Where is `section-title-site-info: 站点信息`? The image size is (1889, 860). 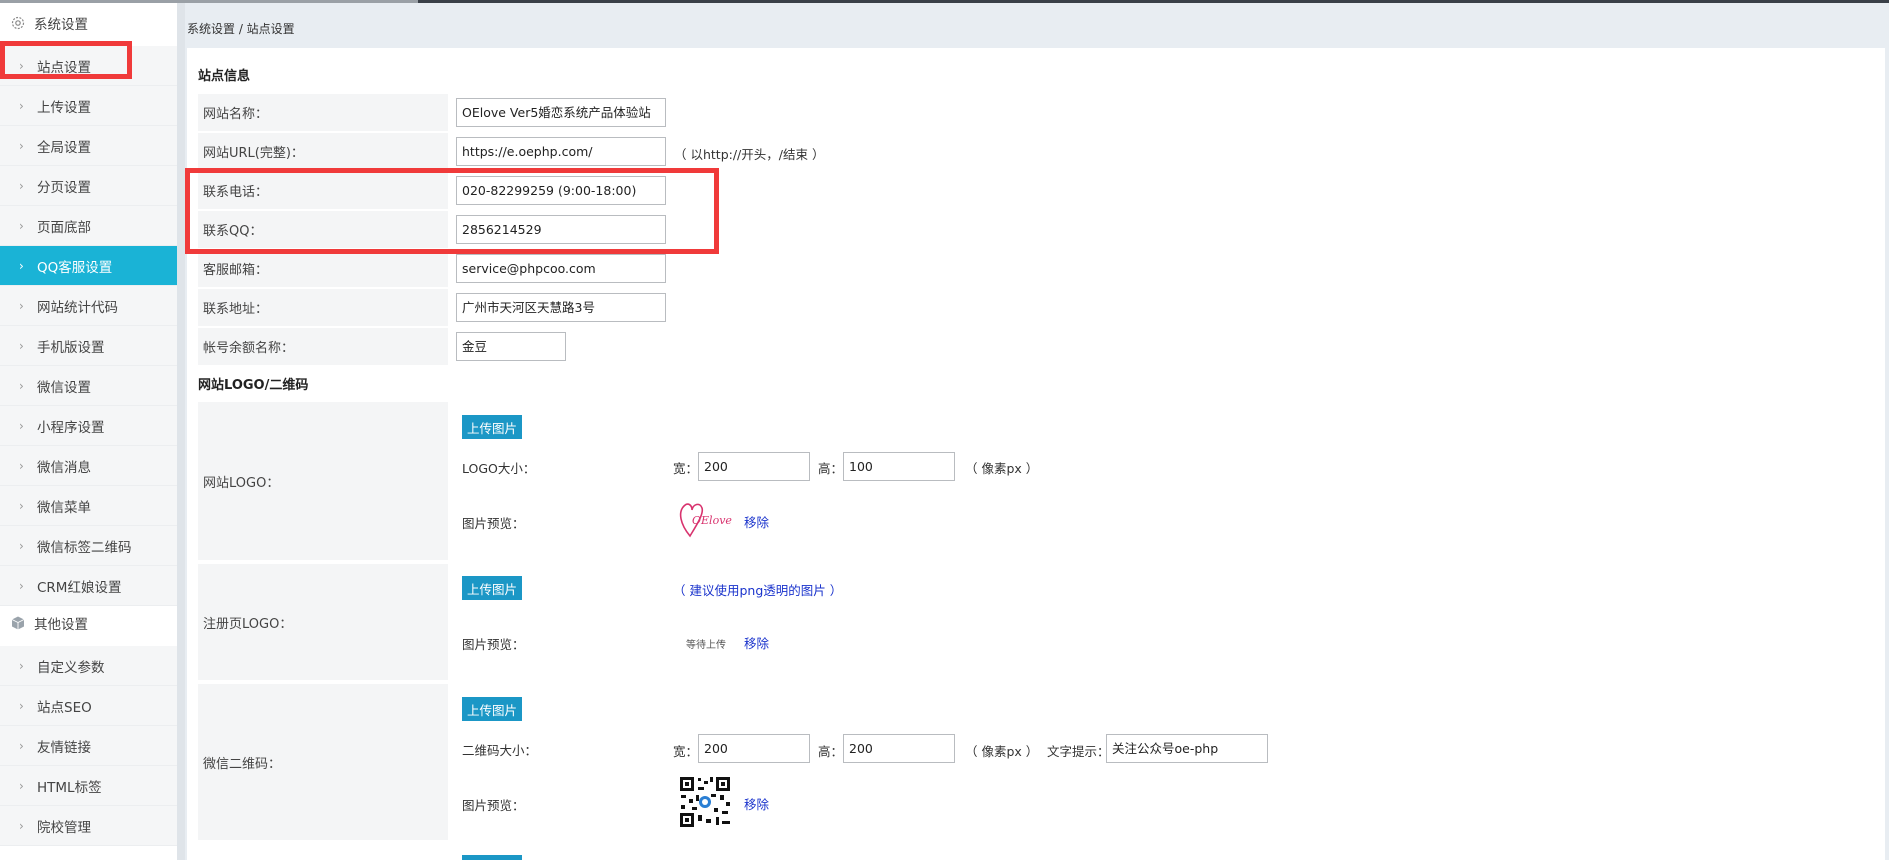 section-title-site-info: 站点信息 is located at coordinates (224, 76).